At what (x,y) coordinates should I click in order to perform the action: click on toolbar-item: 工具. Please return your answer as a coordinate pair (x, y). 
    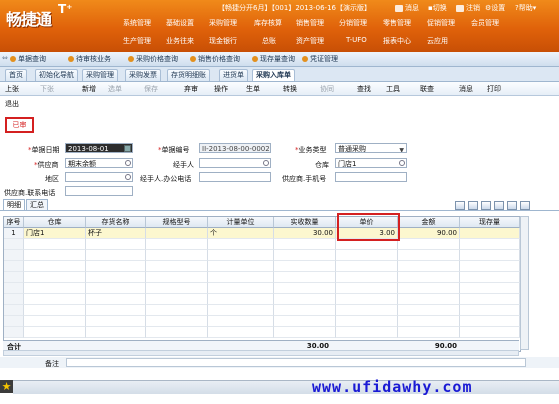
    Looking at the image, I should click on (393, 89).